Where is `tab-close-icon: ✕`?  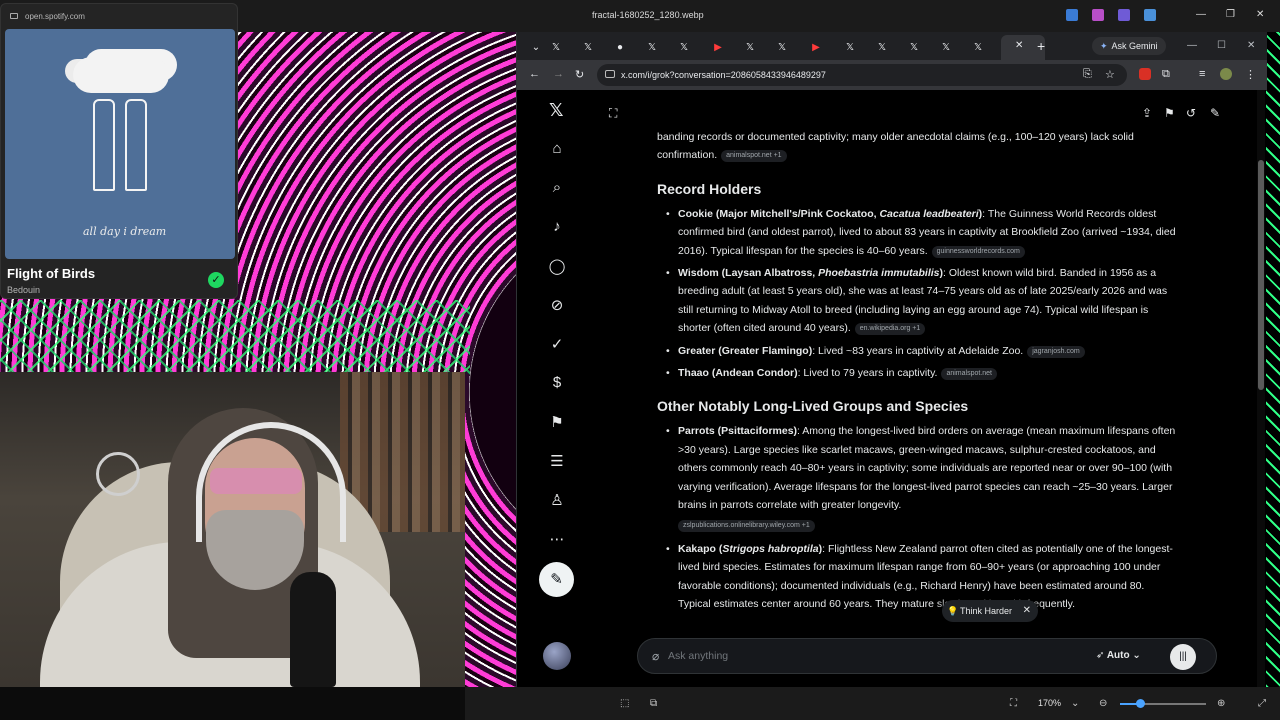 tab-close-icon: ✕ is located at coordinates (1019, 45).